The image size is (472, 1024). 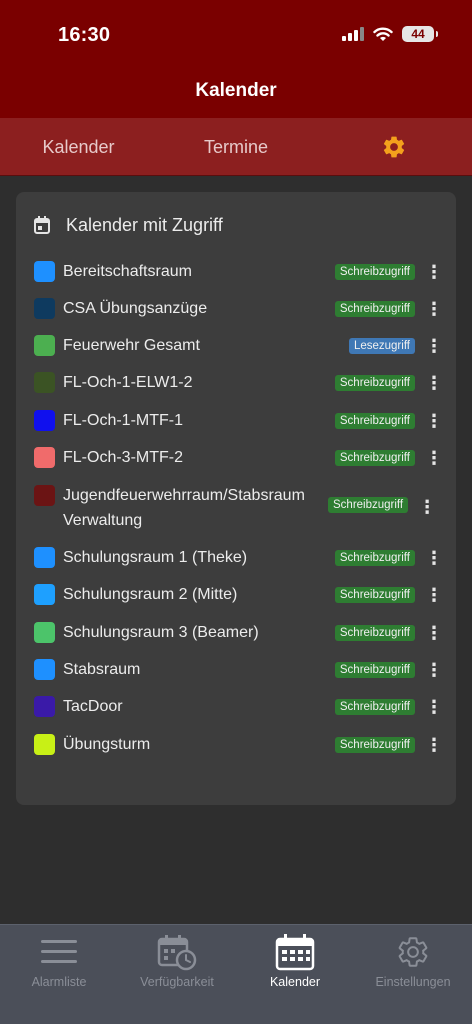 What do you see at coordinates (239, 420) in the screenshot?
I see `calendar-row: FL-Och-1-MTF-1 Schreibzugriff ⋮` at bounding box center [239, 420].